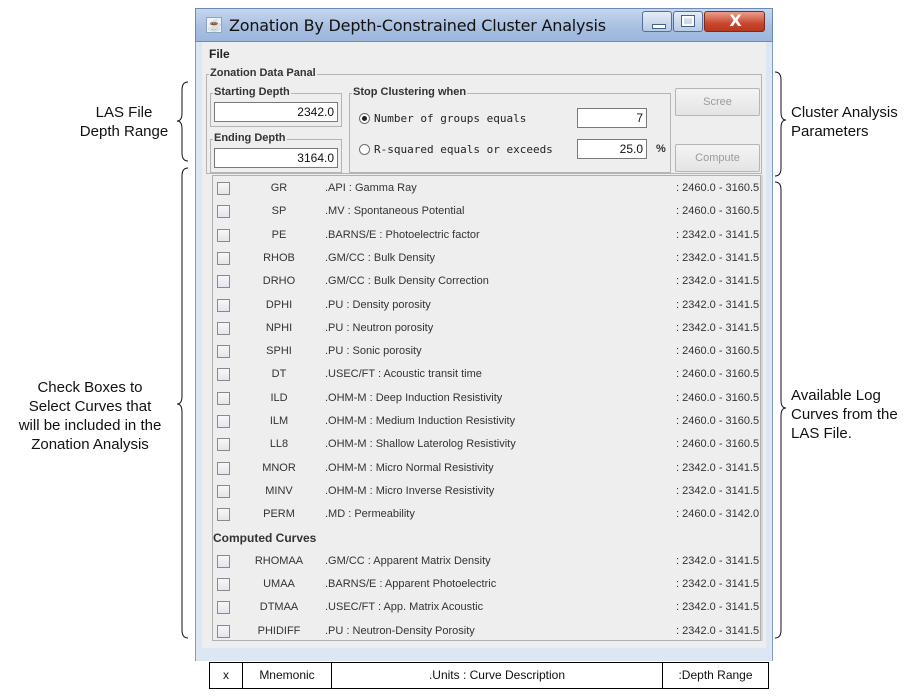 This screenshot has width=923, height=696. Describe the element at coordinates (450, 118) in the screenshot. I see `groups-radio-label: Number of groups equals` at that location.